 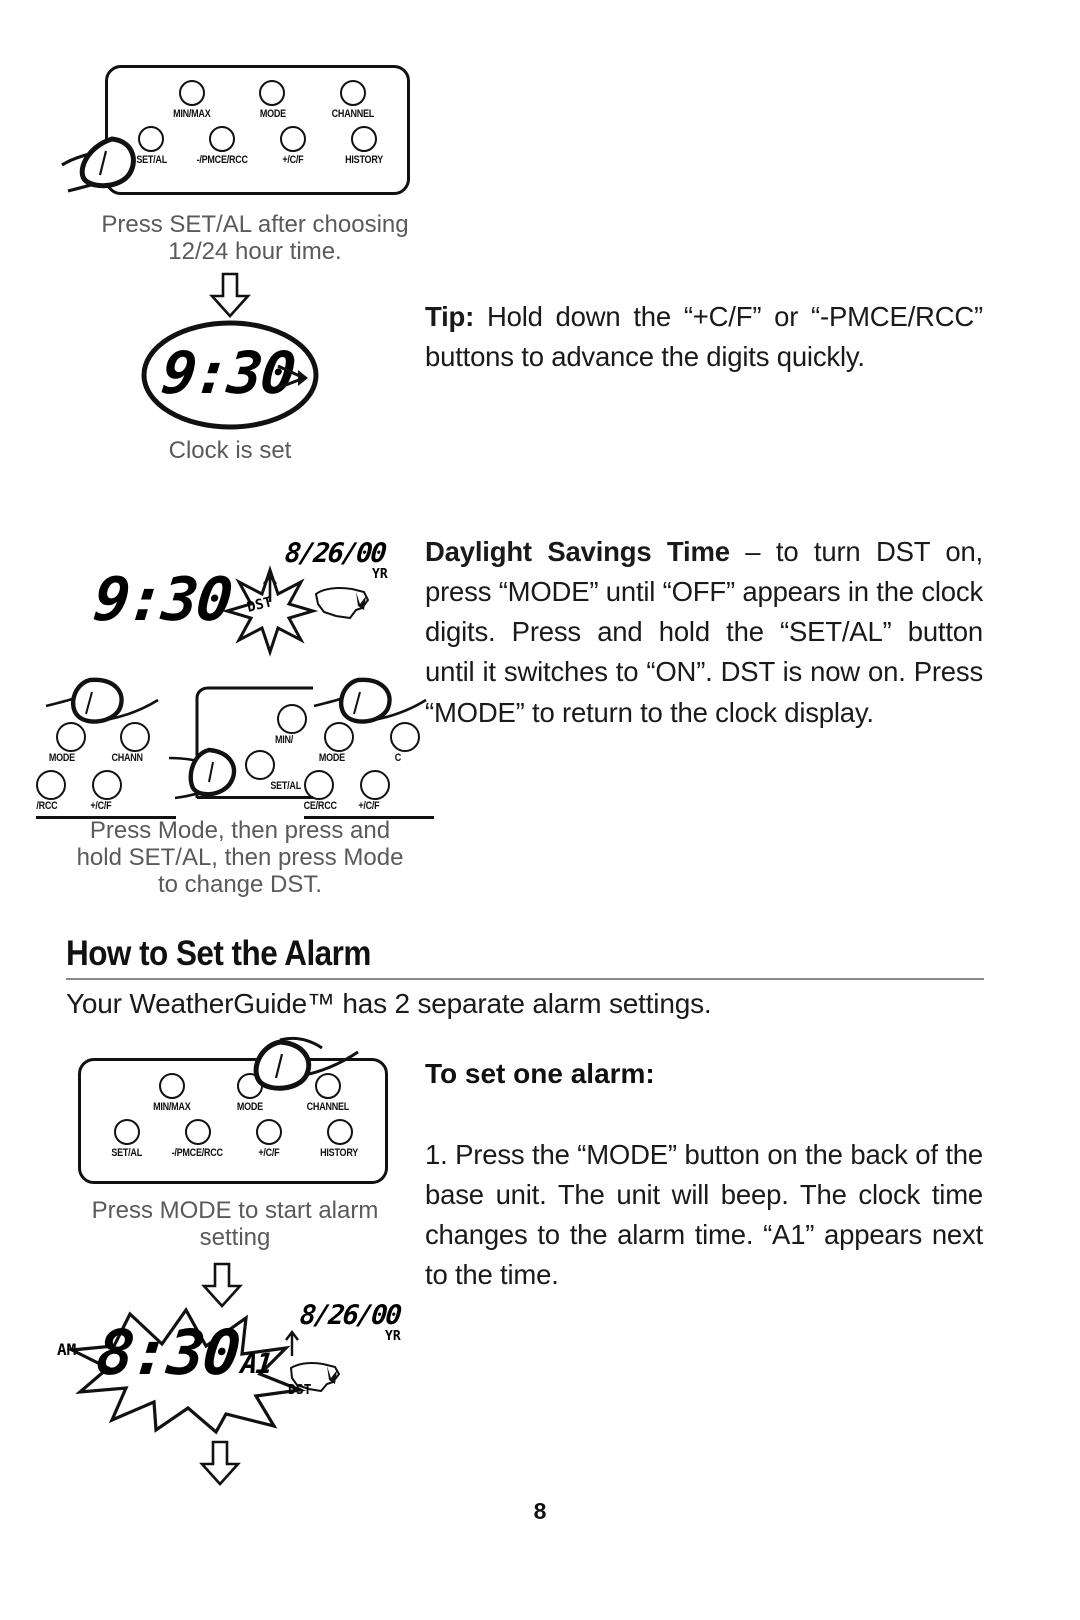 What do you see at coordinates (67, 1349) in the screenshot?
I see `lcd-meridiem: AM` at bounding box center [67, 1349].